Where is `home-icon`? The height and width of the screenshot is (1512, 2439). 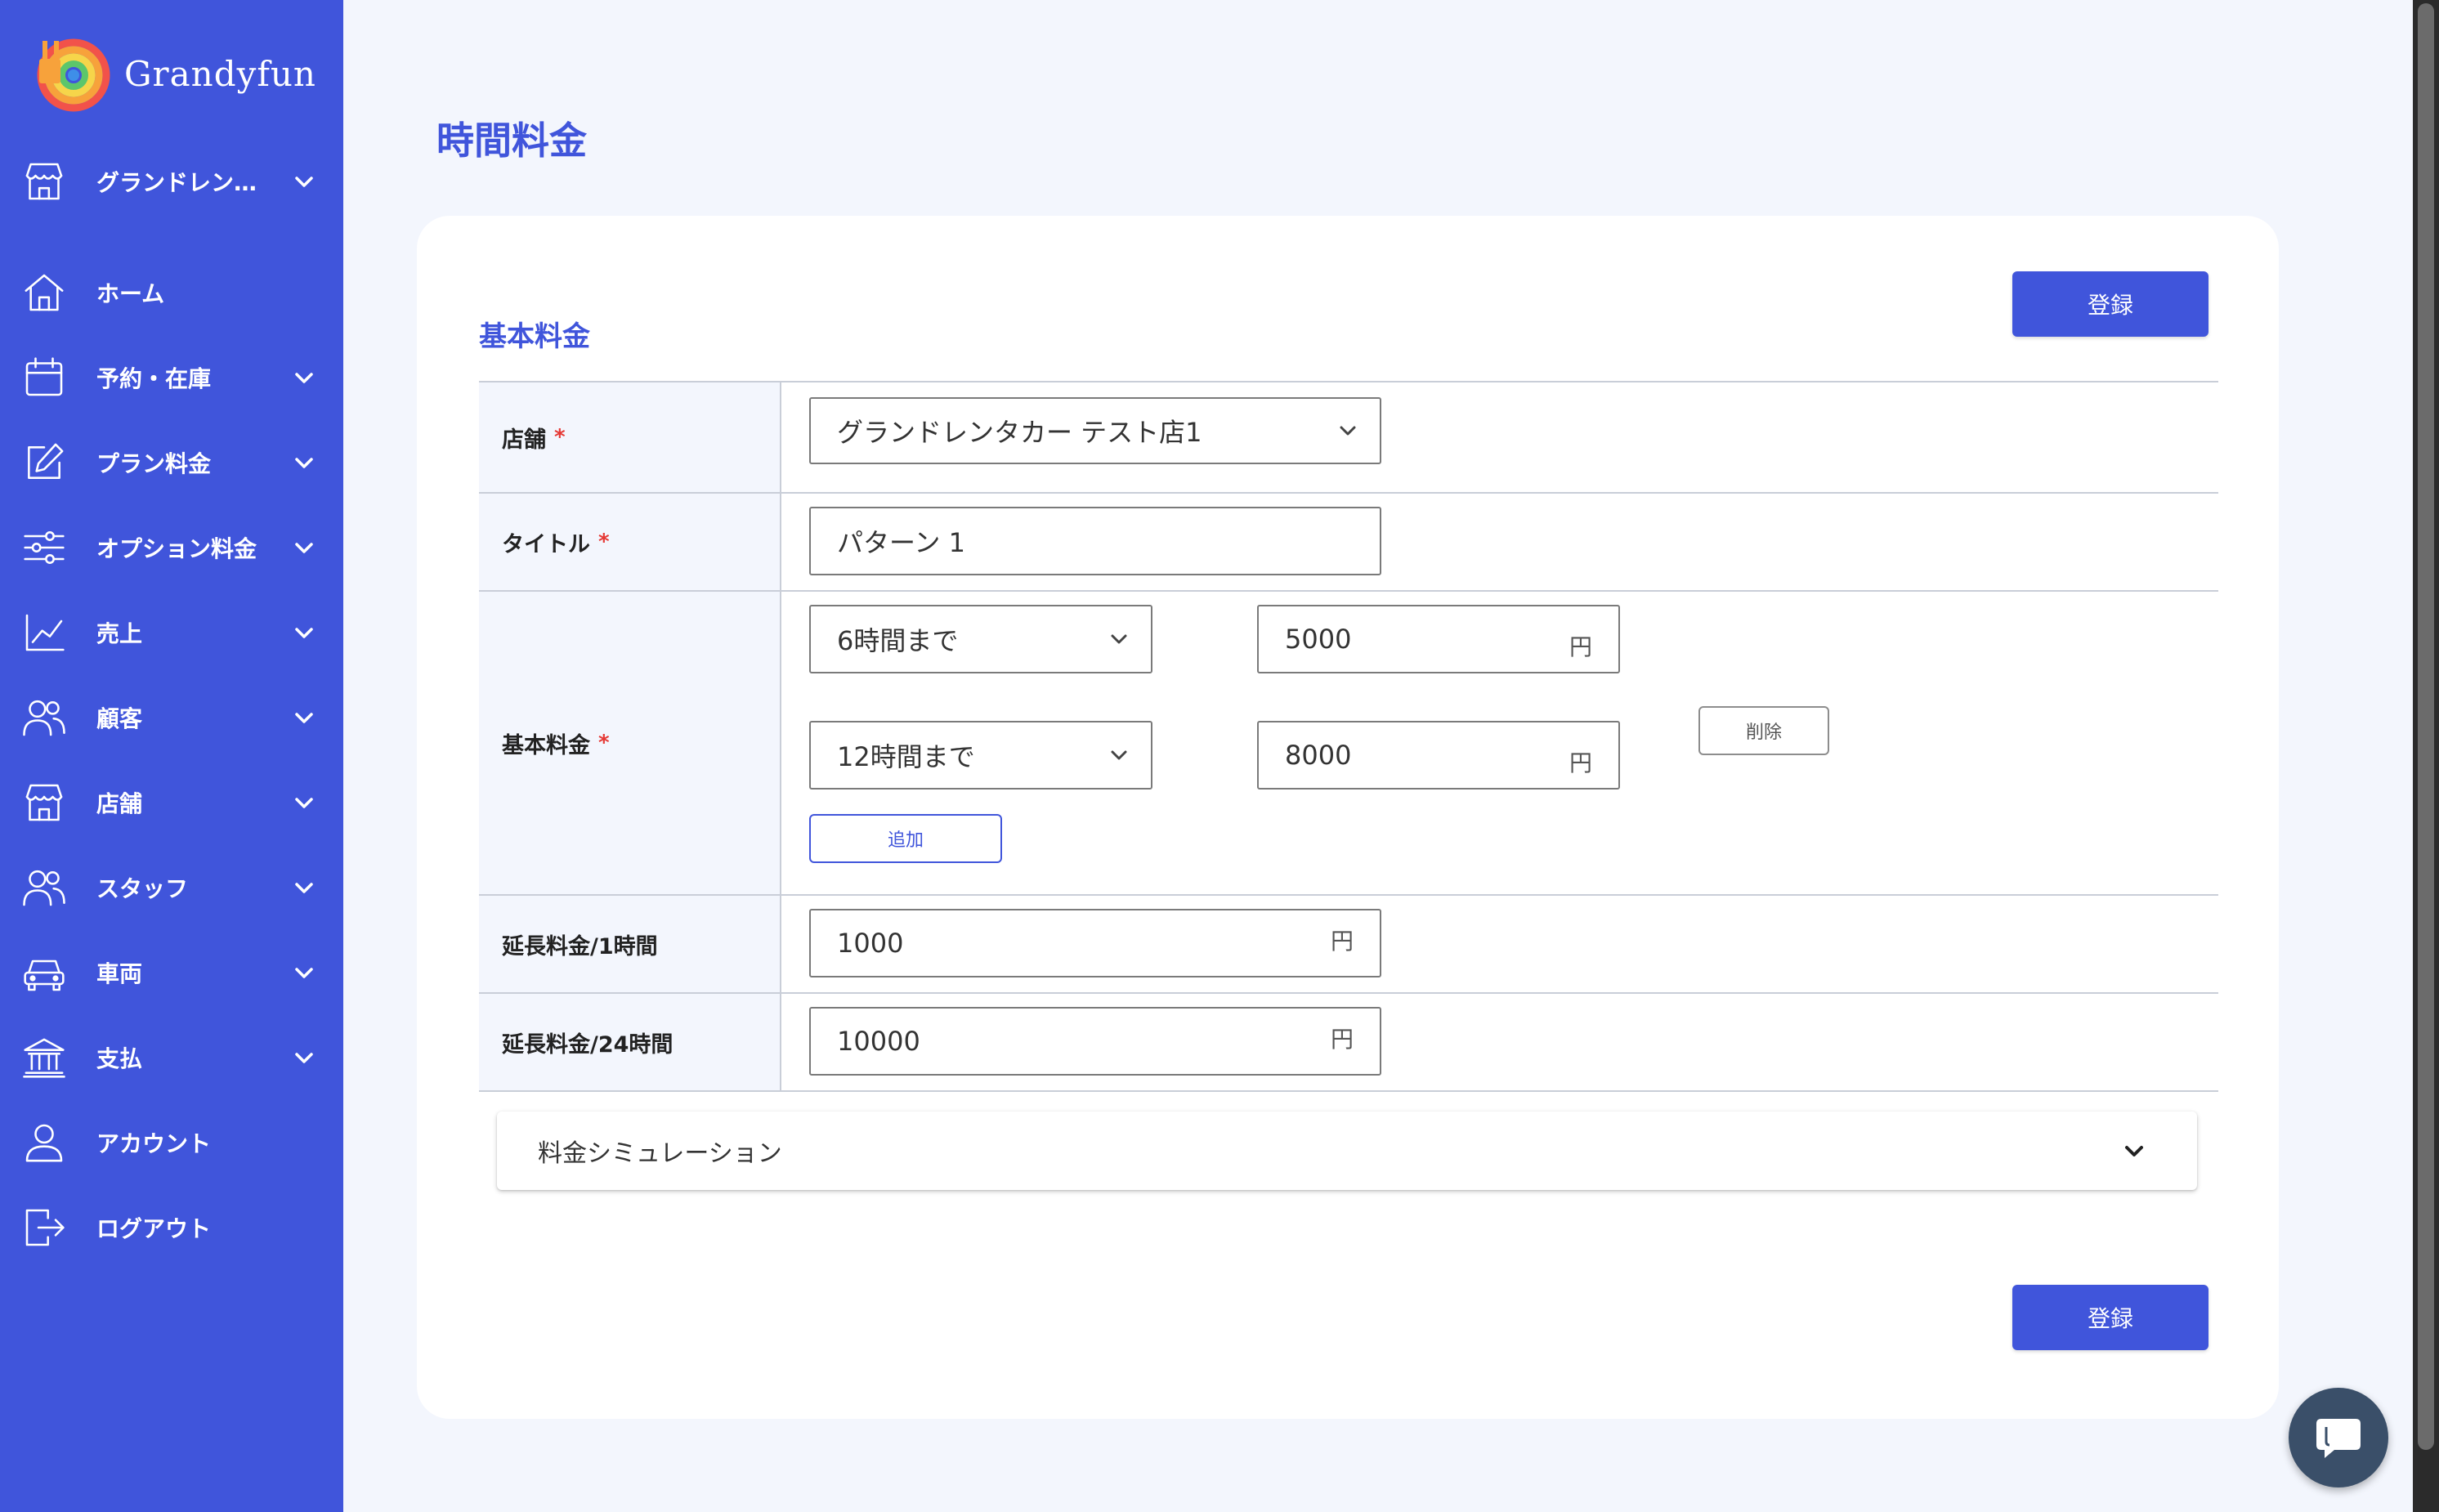 home-icon is located at coordinates (44, 292).